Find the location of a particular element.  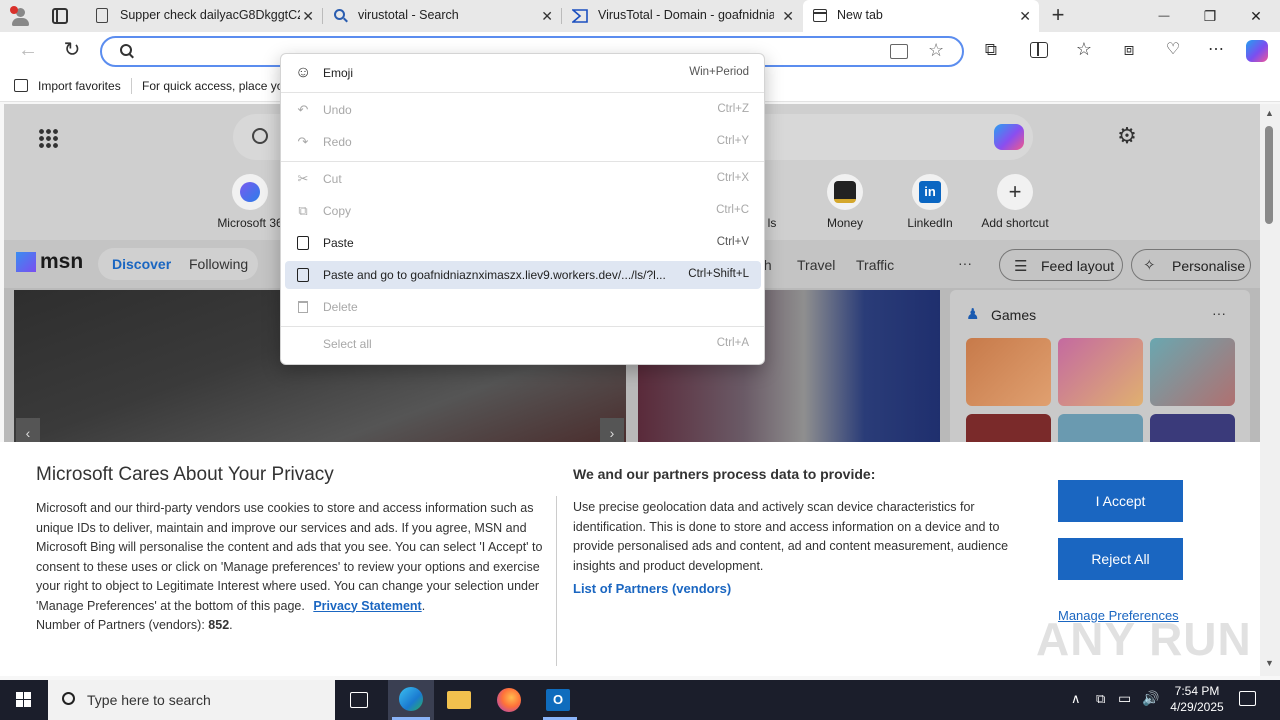

notifications-icon is located at coordinates (1247, 698).